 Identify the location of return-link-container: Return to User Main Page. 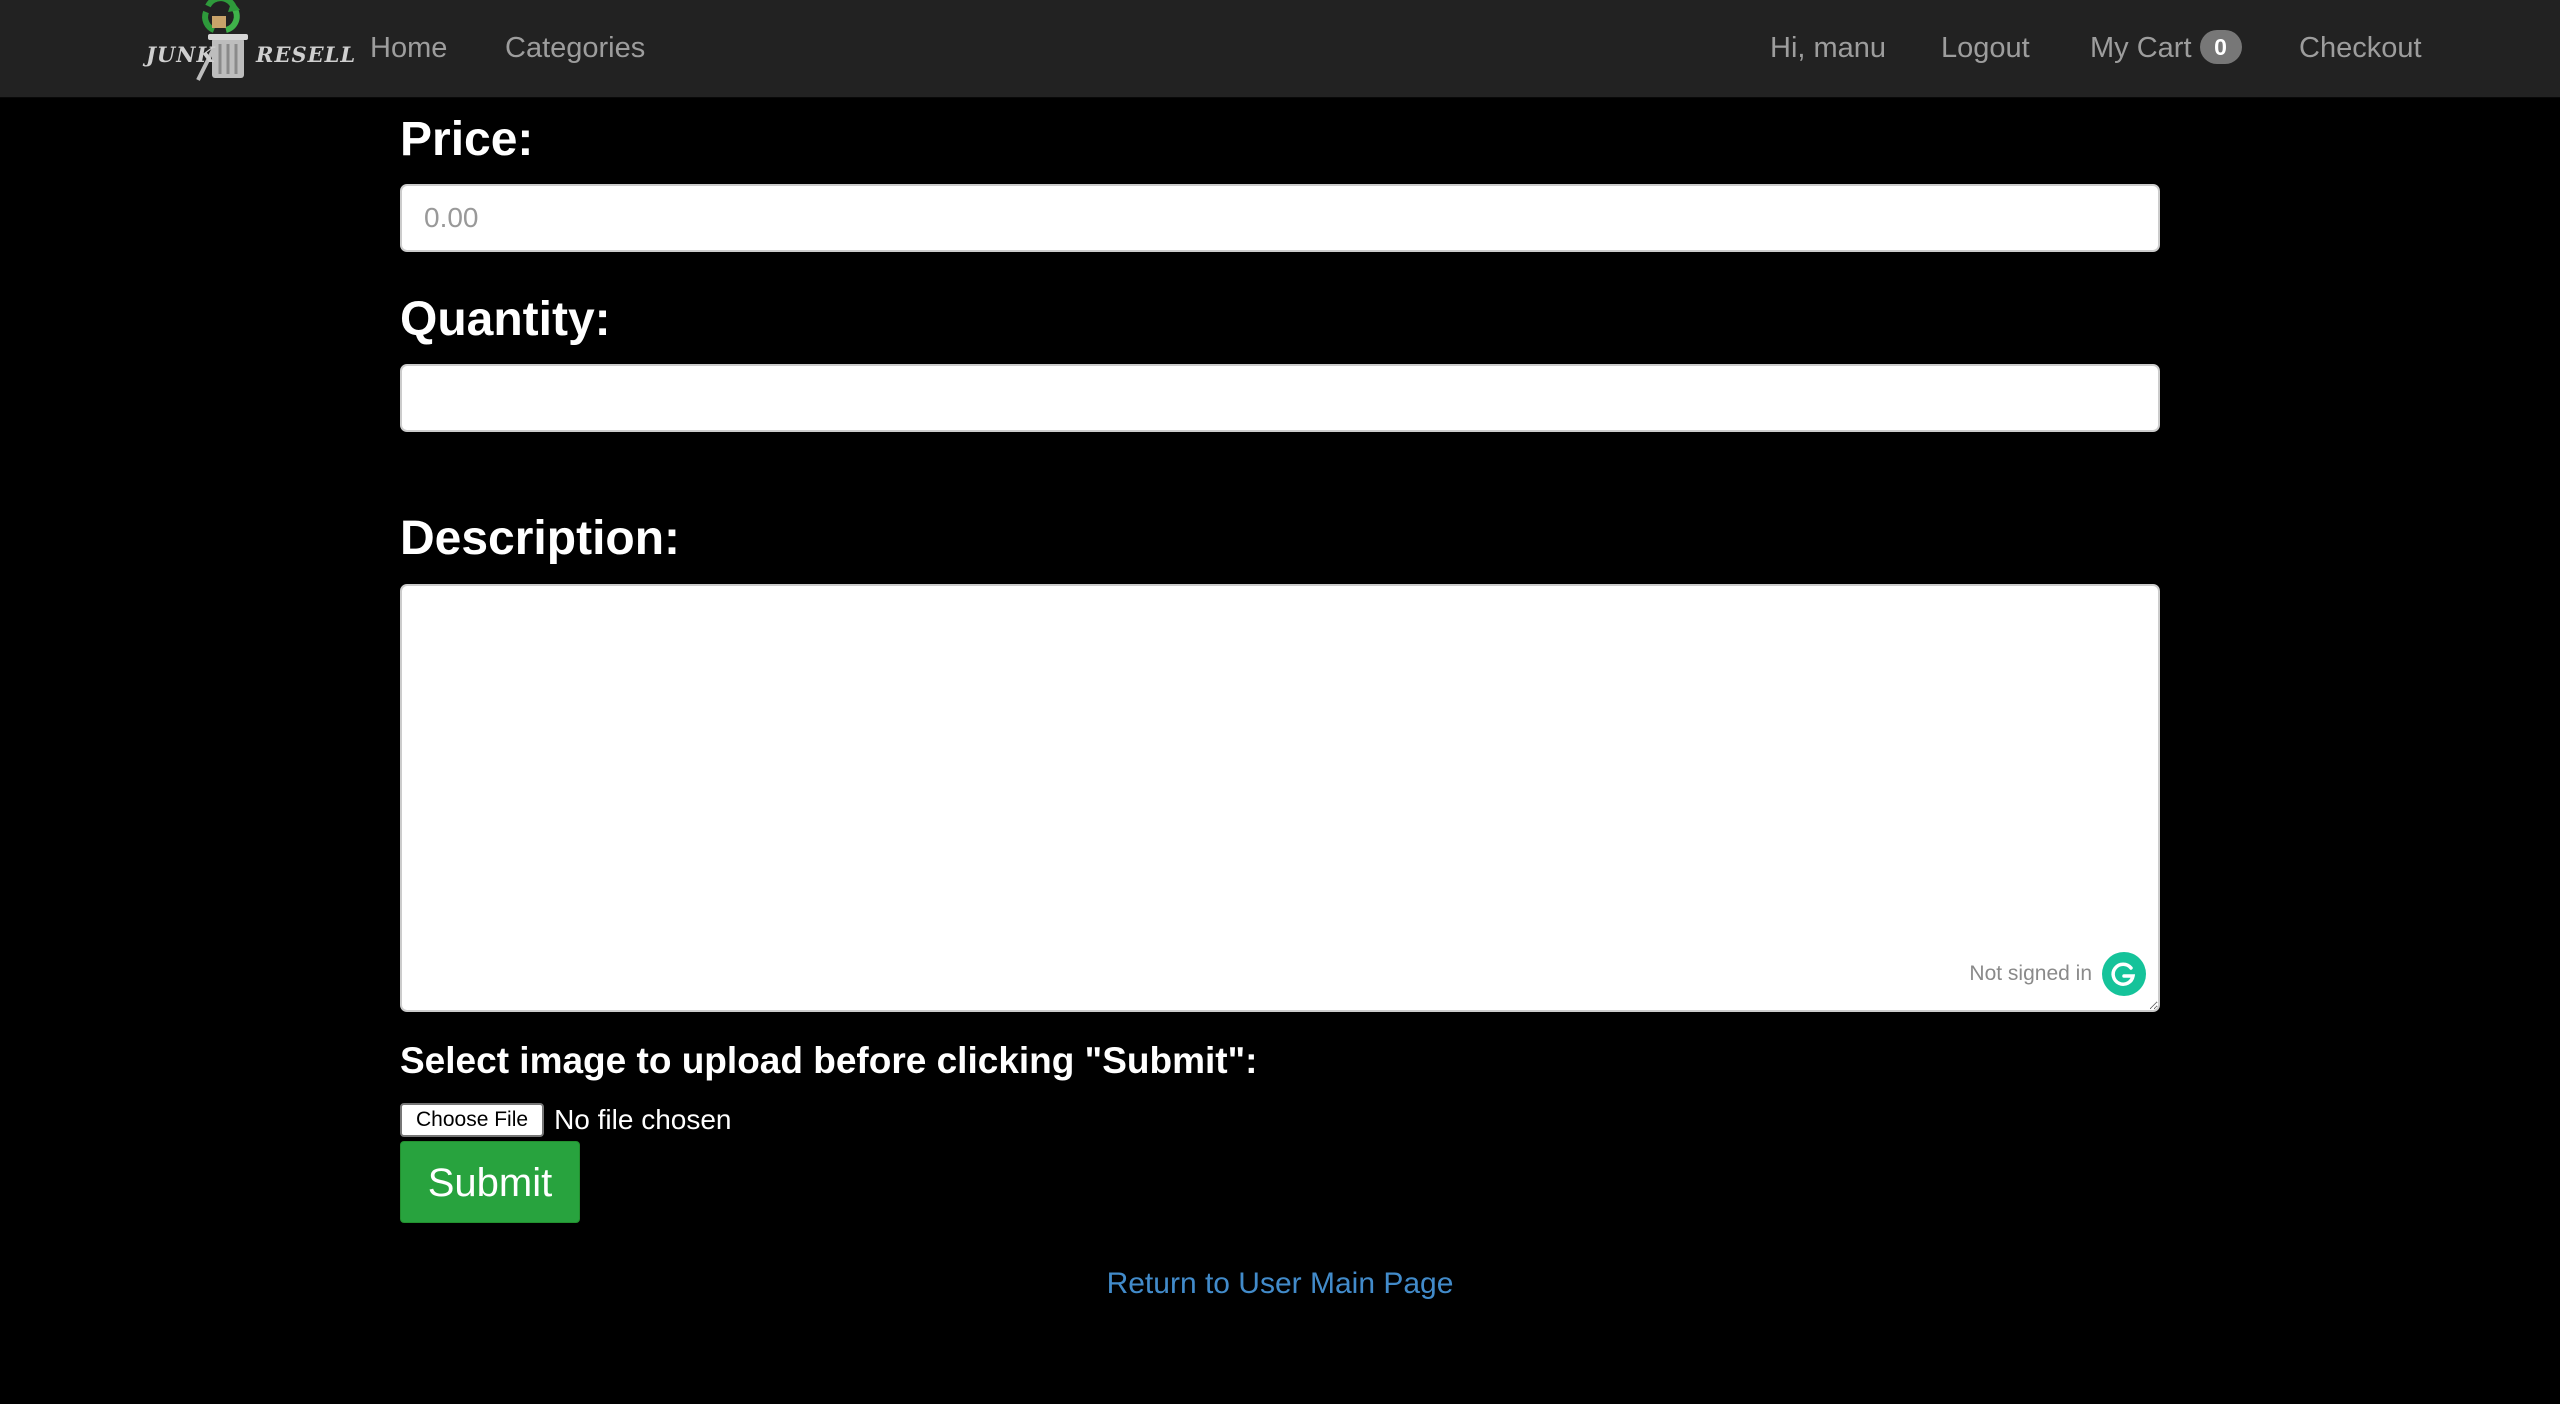
(1280, 1284).